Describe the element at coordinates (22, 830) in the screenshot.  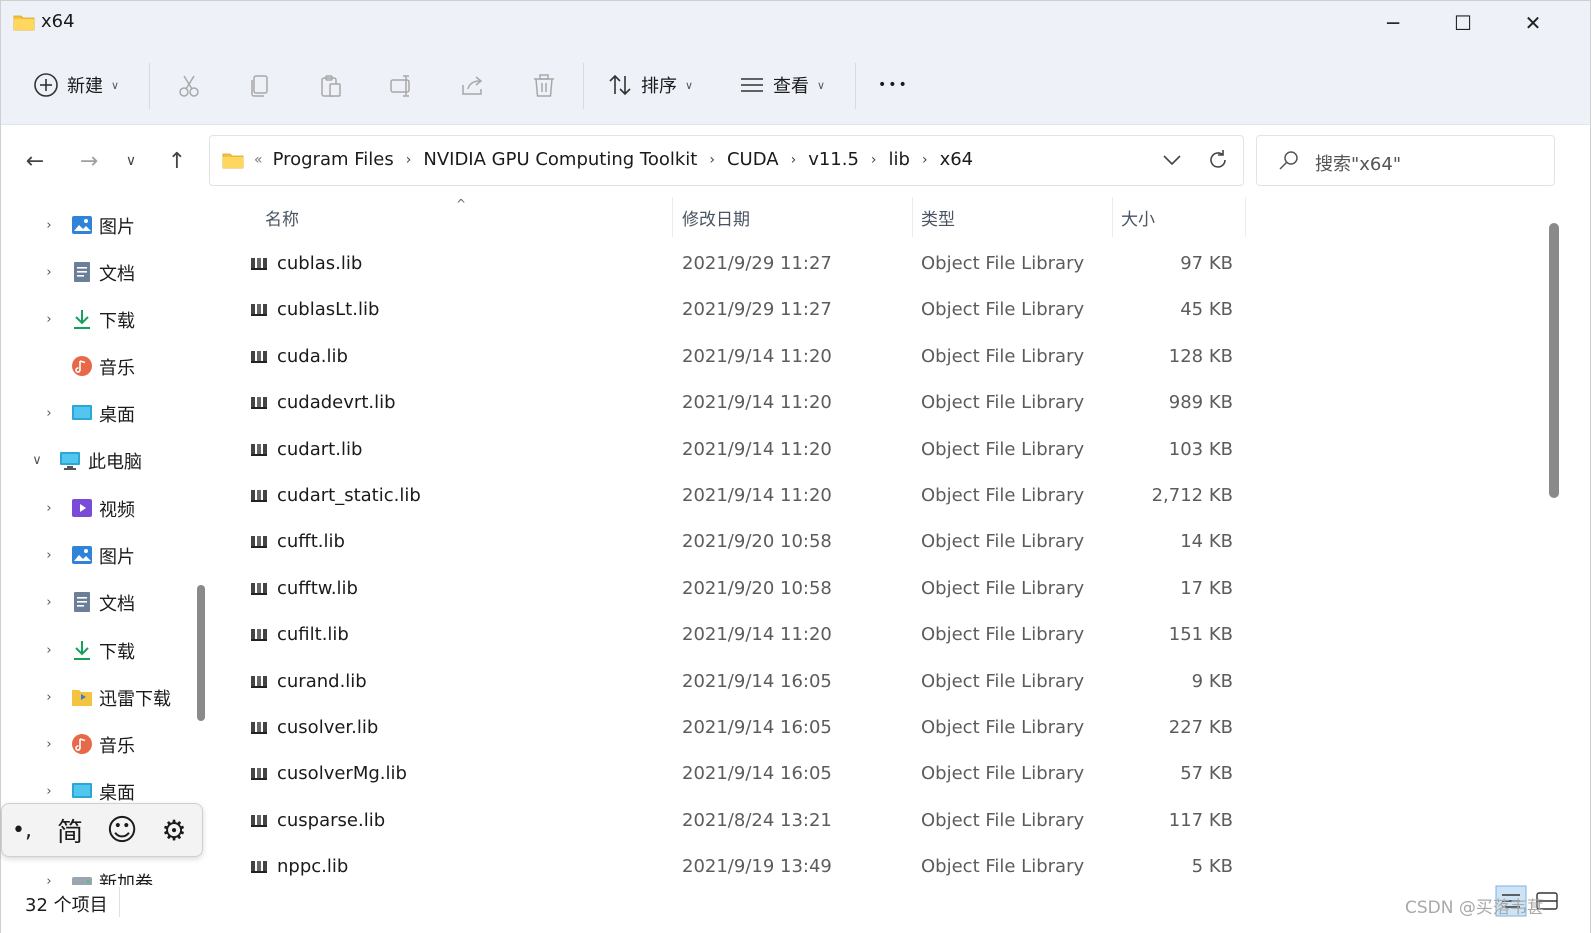
I see `ime-punctuation-button: •,` at that location.